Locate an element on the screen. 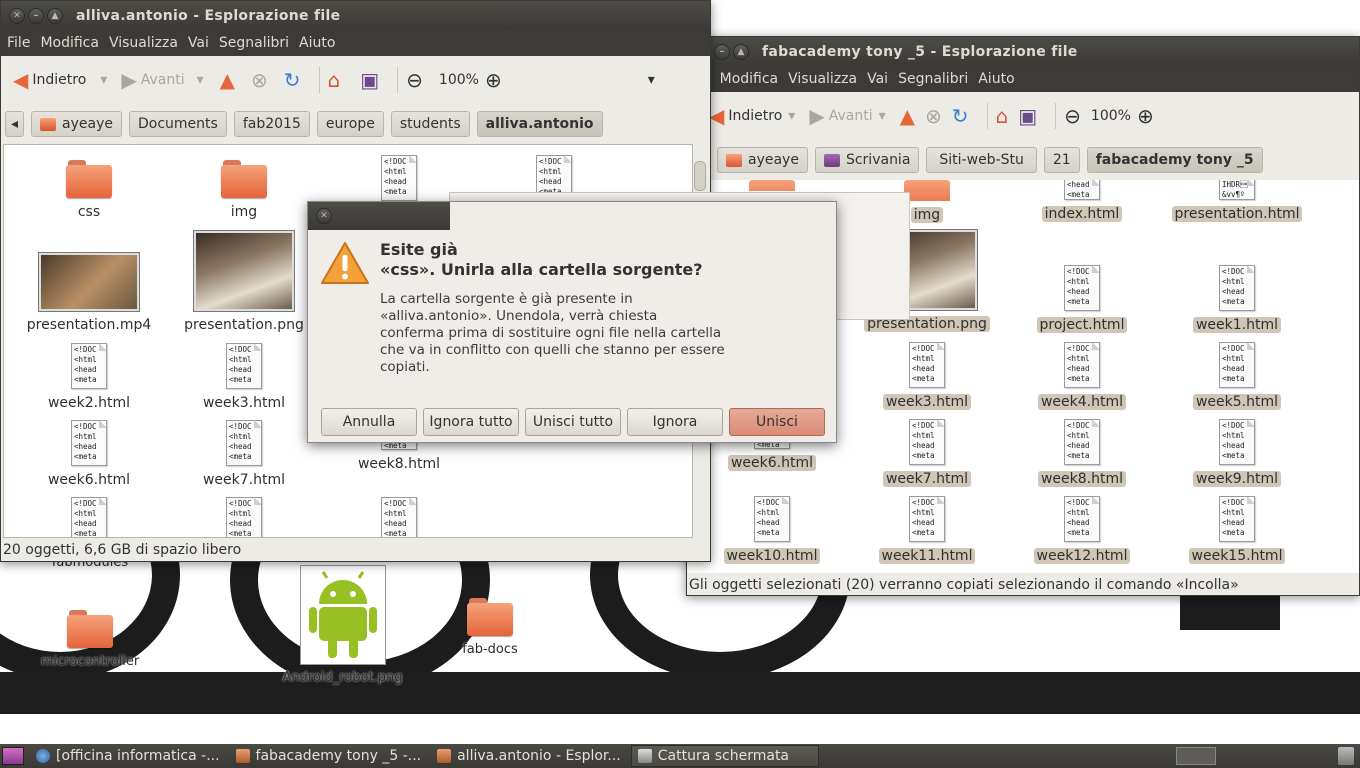 The width and height of the screenshot is (1360, 768). cancel-button: Annulla is located at coordinates (369, 422).